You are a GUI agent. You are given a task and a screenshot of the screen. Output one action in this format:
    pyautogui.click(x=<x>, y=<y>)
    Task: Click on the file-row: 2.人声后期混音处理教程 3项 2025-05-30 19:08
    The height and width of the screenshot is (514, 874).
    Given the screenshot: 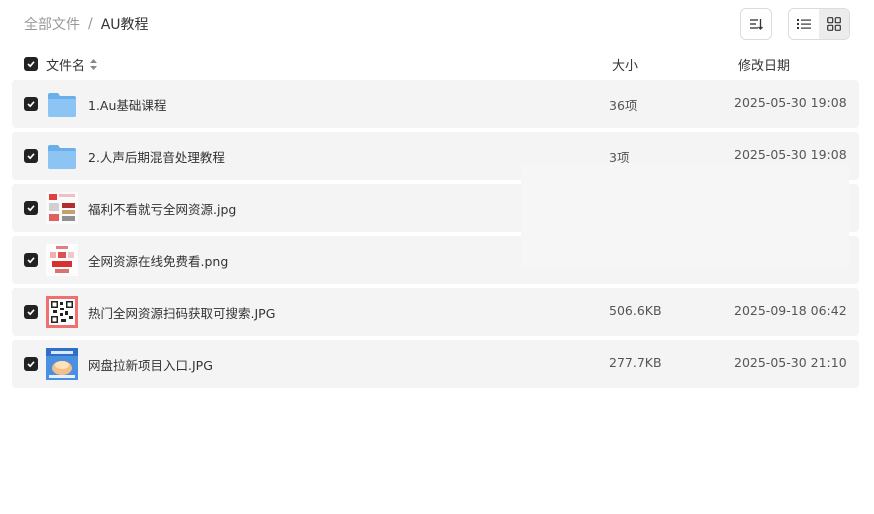 What is the action you would take?
    pyautogui.click(x=435, y=156)
    